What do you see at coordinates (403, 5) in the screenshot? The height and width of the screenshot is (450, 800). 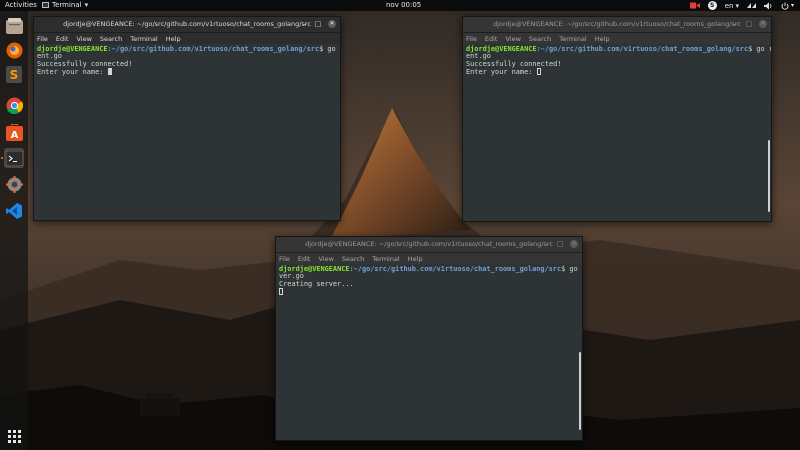 I see `clock: nov 00:05` at bounding box center [403, 5].